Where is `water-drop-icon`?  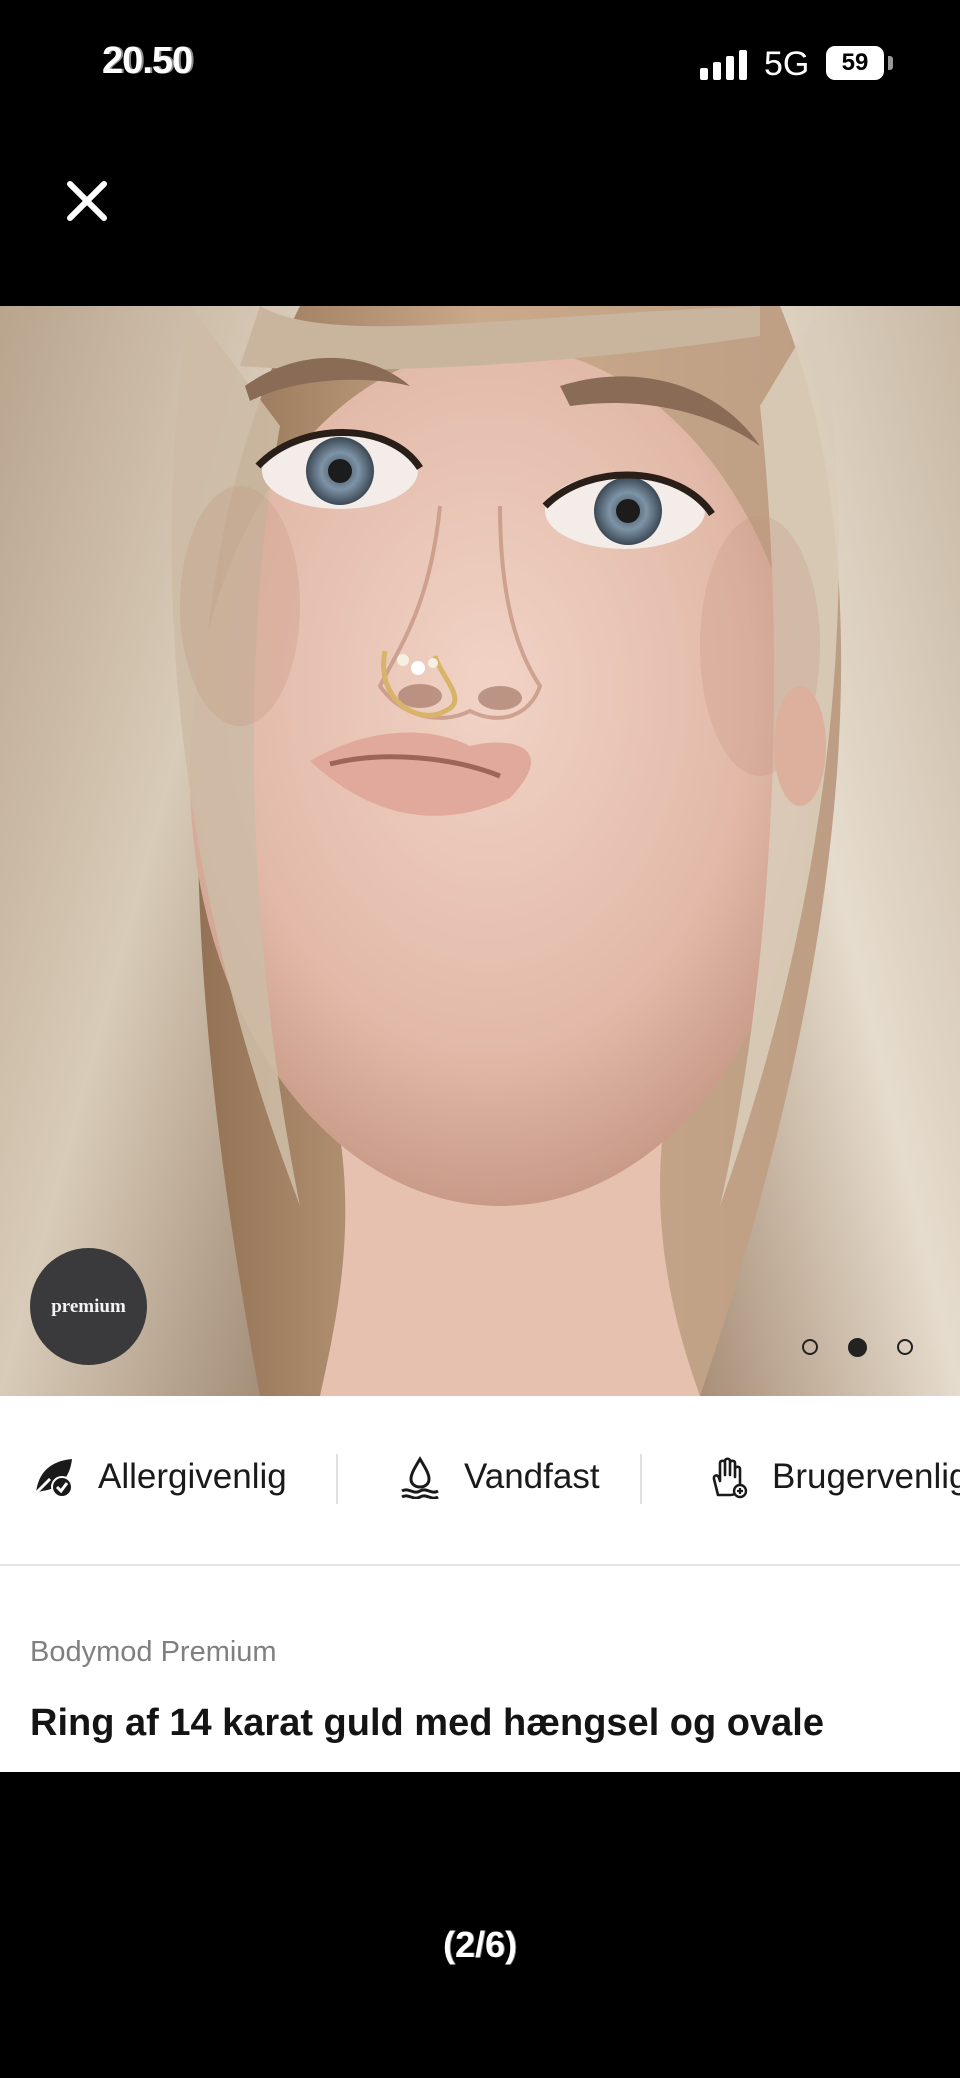 water-drop-icon is located at coordinates (420, 1477).